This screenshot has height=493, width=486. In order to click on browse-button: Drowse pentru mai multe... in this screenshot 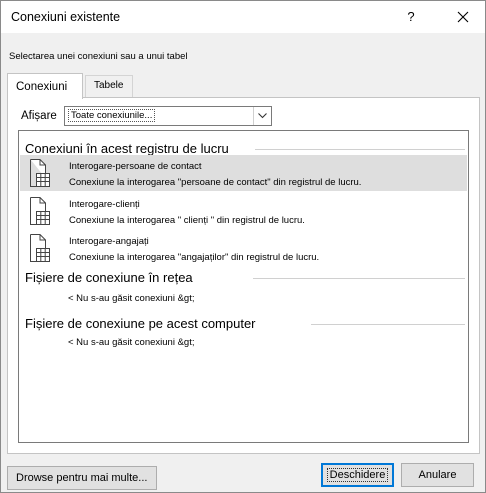, I will do `click(82, 478)`.